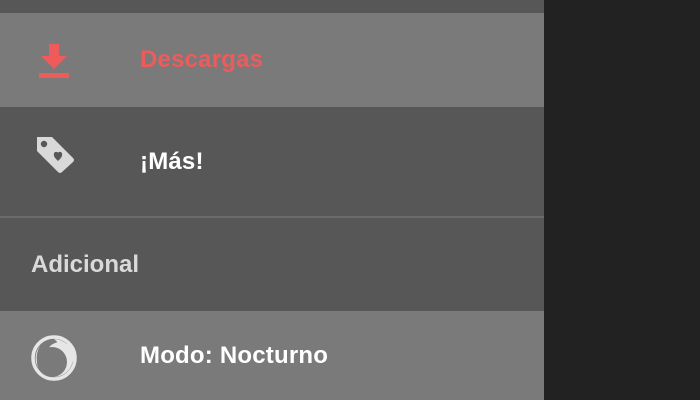 This screenshot has height=400, width=700. What do you see at coordinates (172, 161) in the screenshot?
I see `nav-item-label: ¡Más!` at bounding box center [172, 161].